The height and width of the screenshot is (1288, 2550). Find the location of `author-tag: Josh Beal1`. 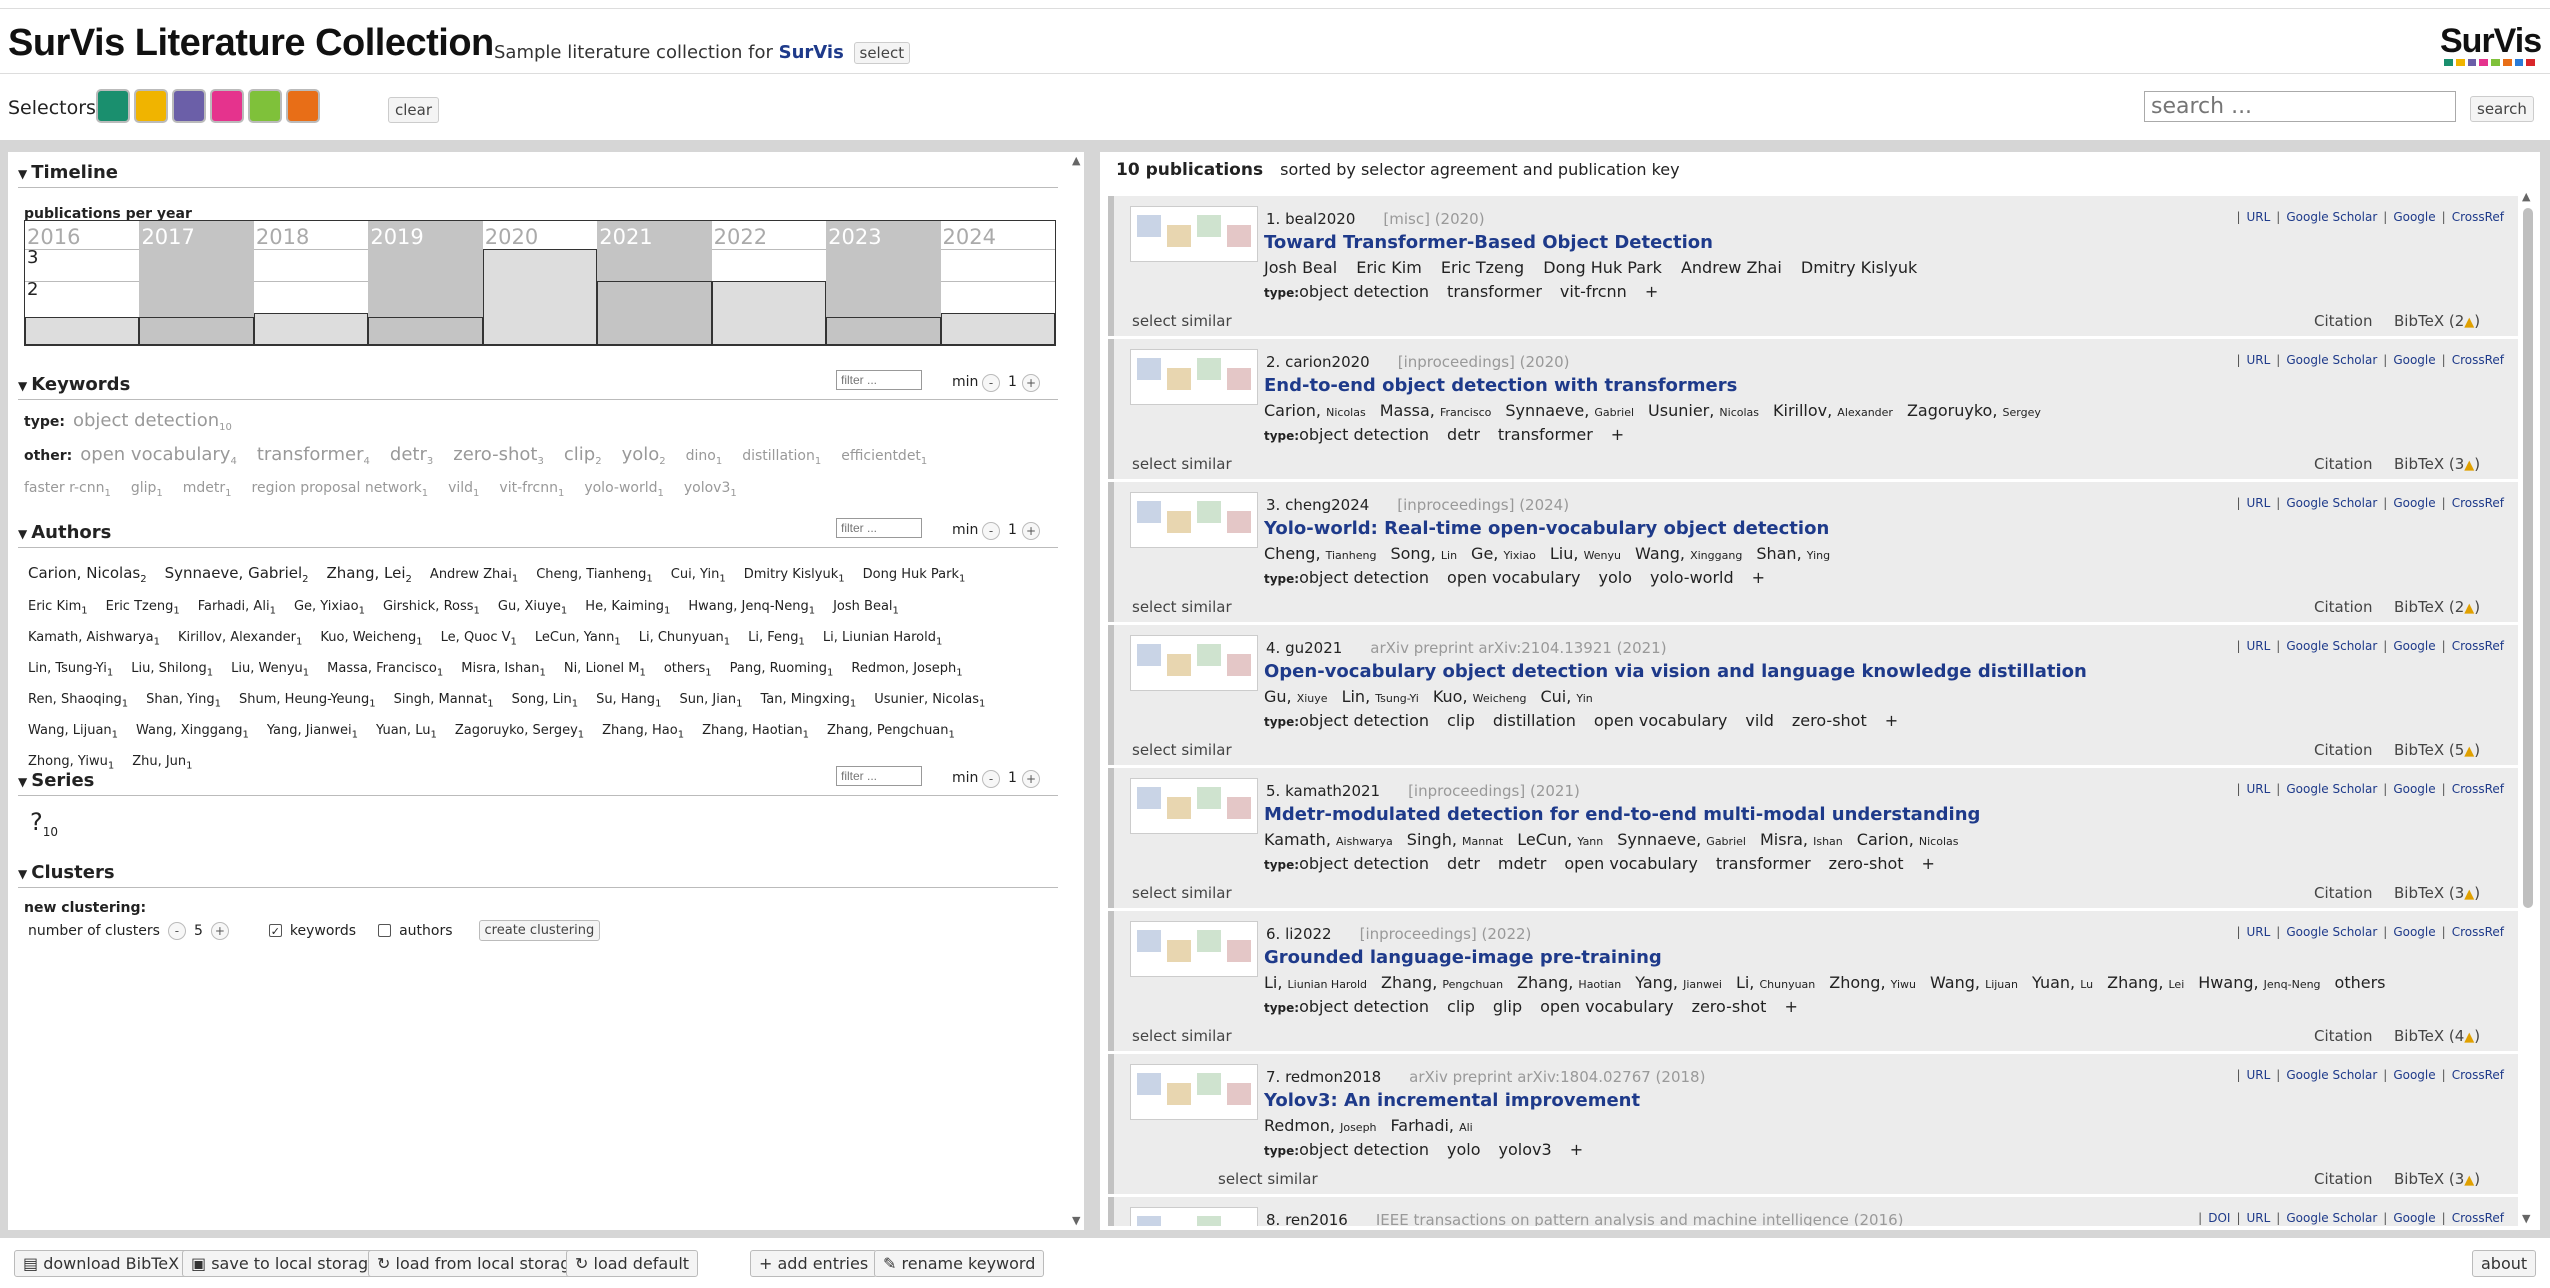

author-tag: Josh Beal1 is located at coordinates (866, 609).